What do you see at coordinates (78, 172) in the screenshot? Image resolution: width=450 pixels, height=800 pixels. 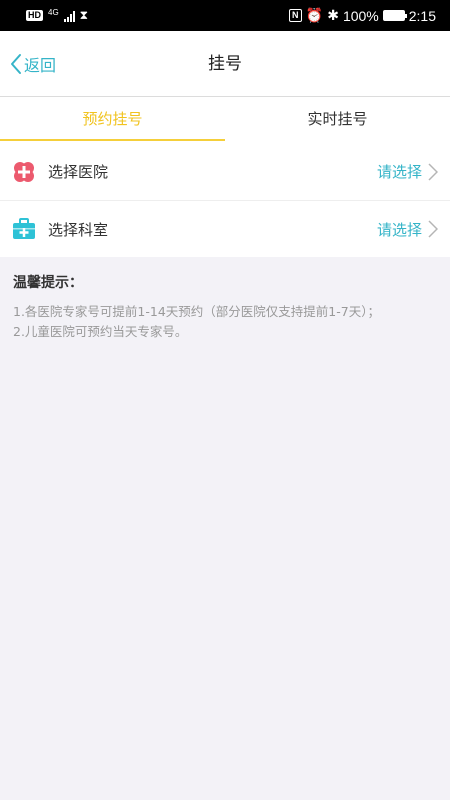 I see `select-hospital-label: 选择医院` at bounding box center [78, 172].